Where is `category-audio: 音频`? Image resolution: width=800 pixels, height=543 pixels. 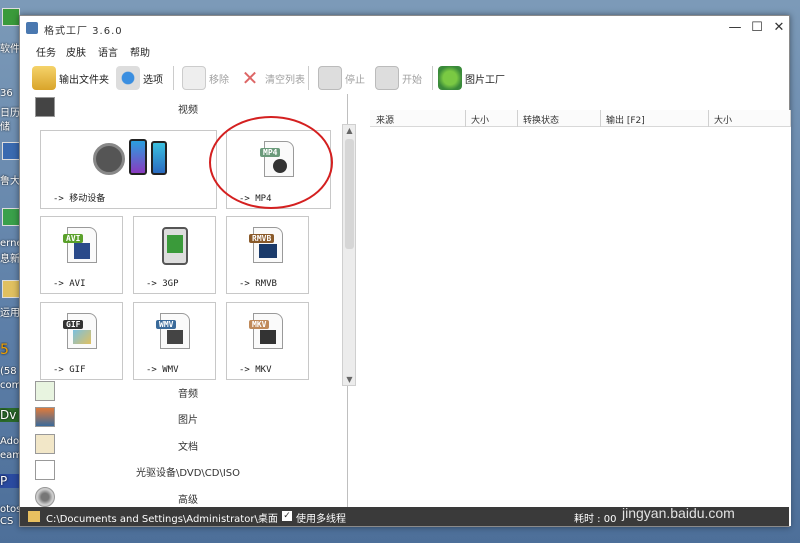
category-audio: 音频 is located at coordinates (188, 391).